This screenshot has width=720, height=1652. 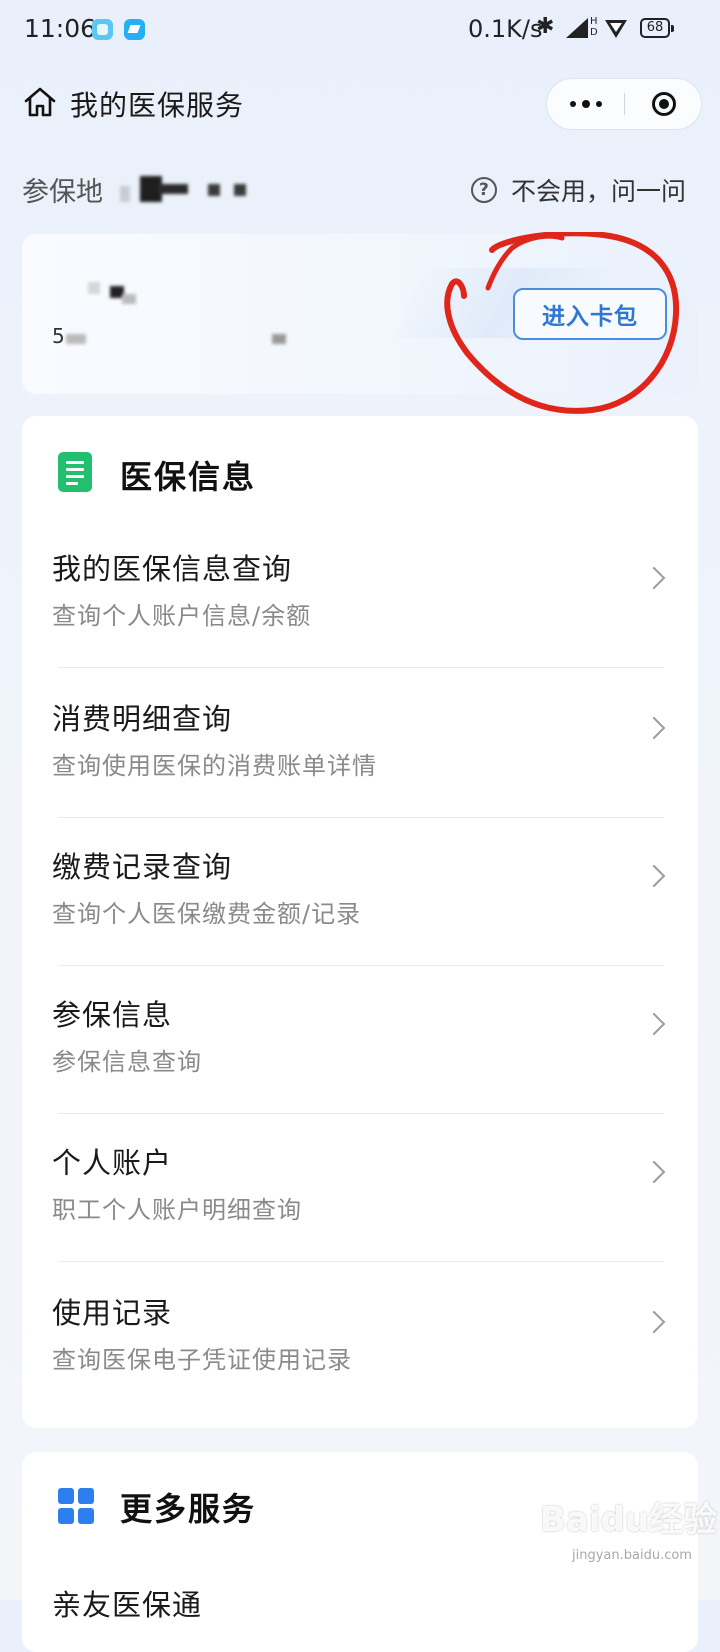 What do you see at coordinates (40, 102) in the screenshot?
I see `home-icon` at bounding box center [40, 102].